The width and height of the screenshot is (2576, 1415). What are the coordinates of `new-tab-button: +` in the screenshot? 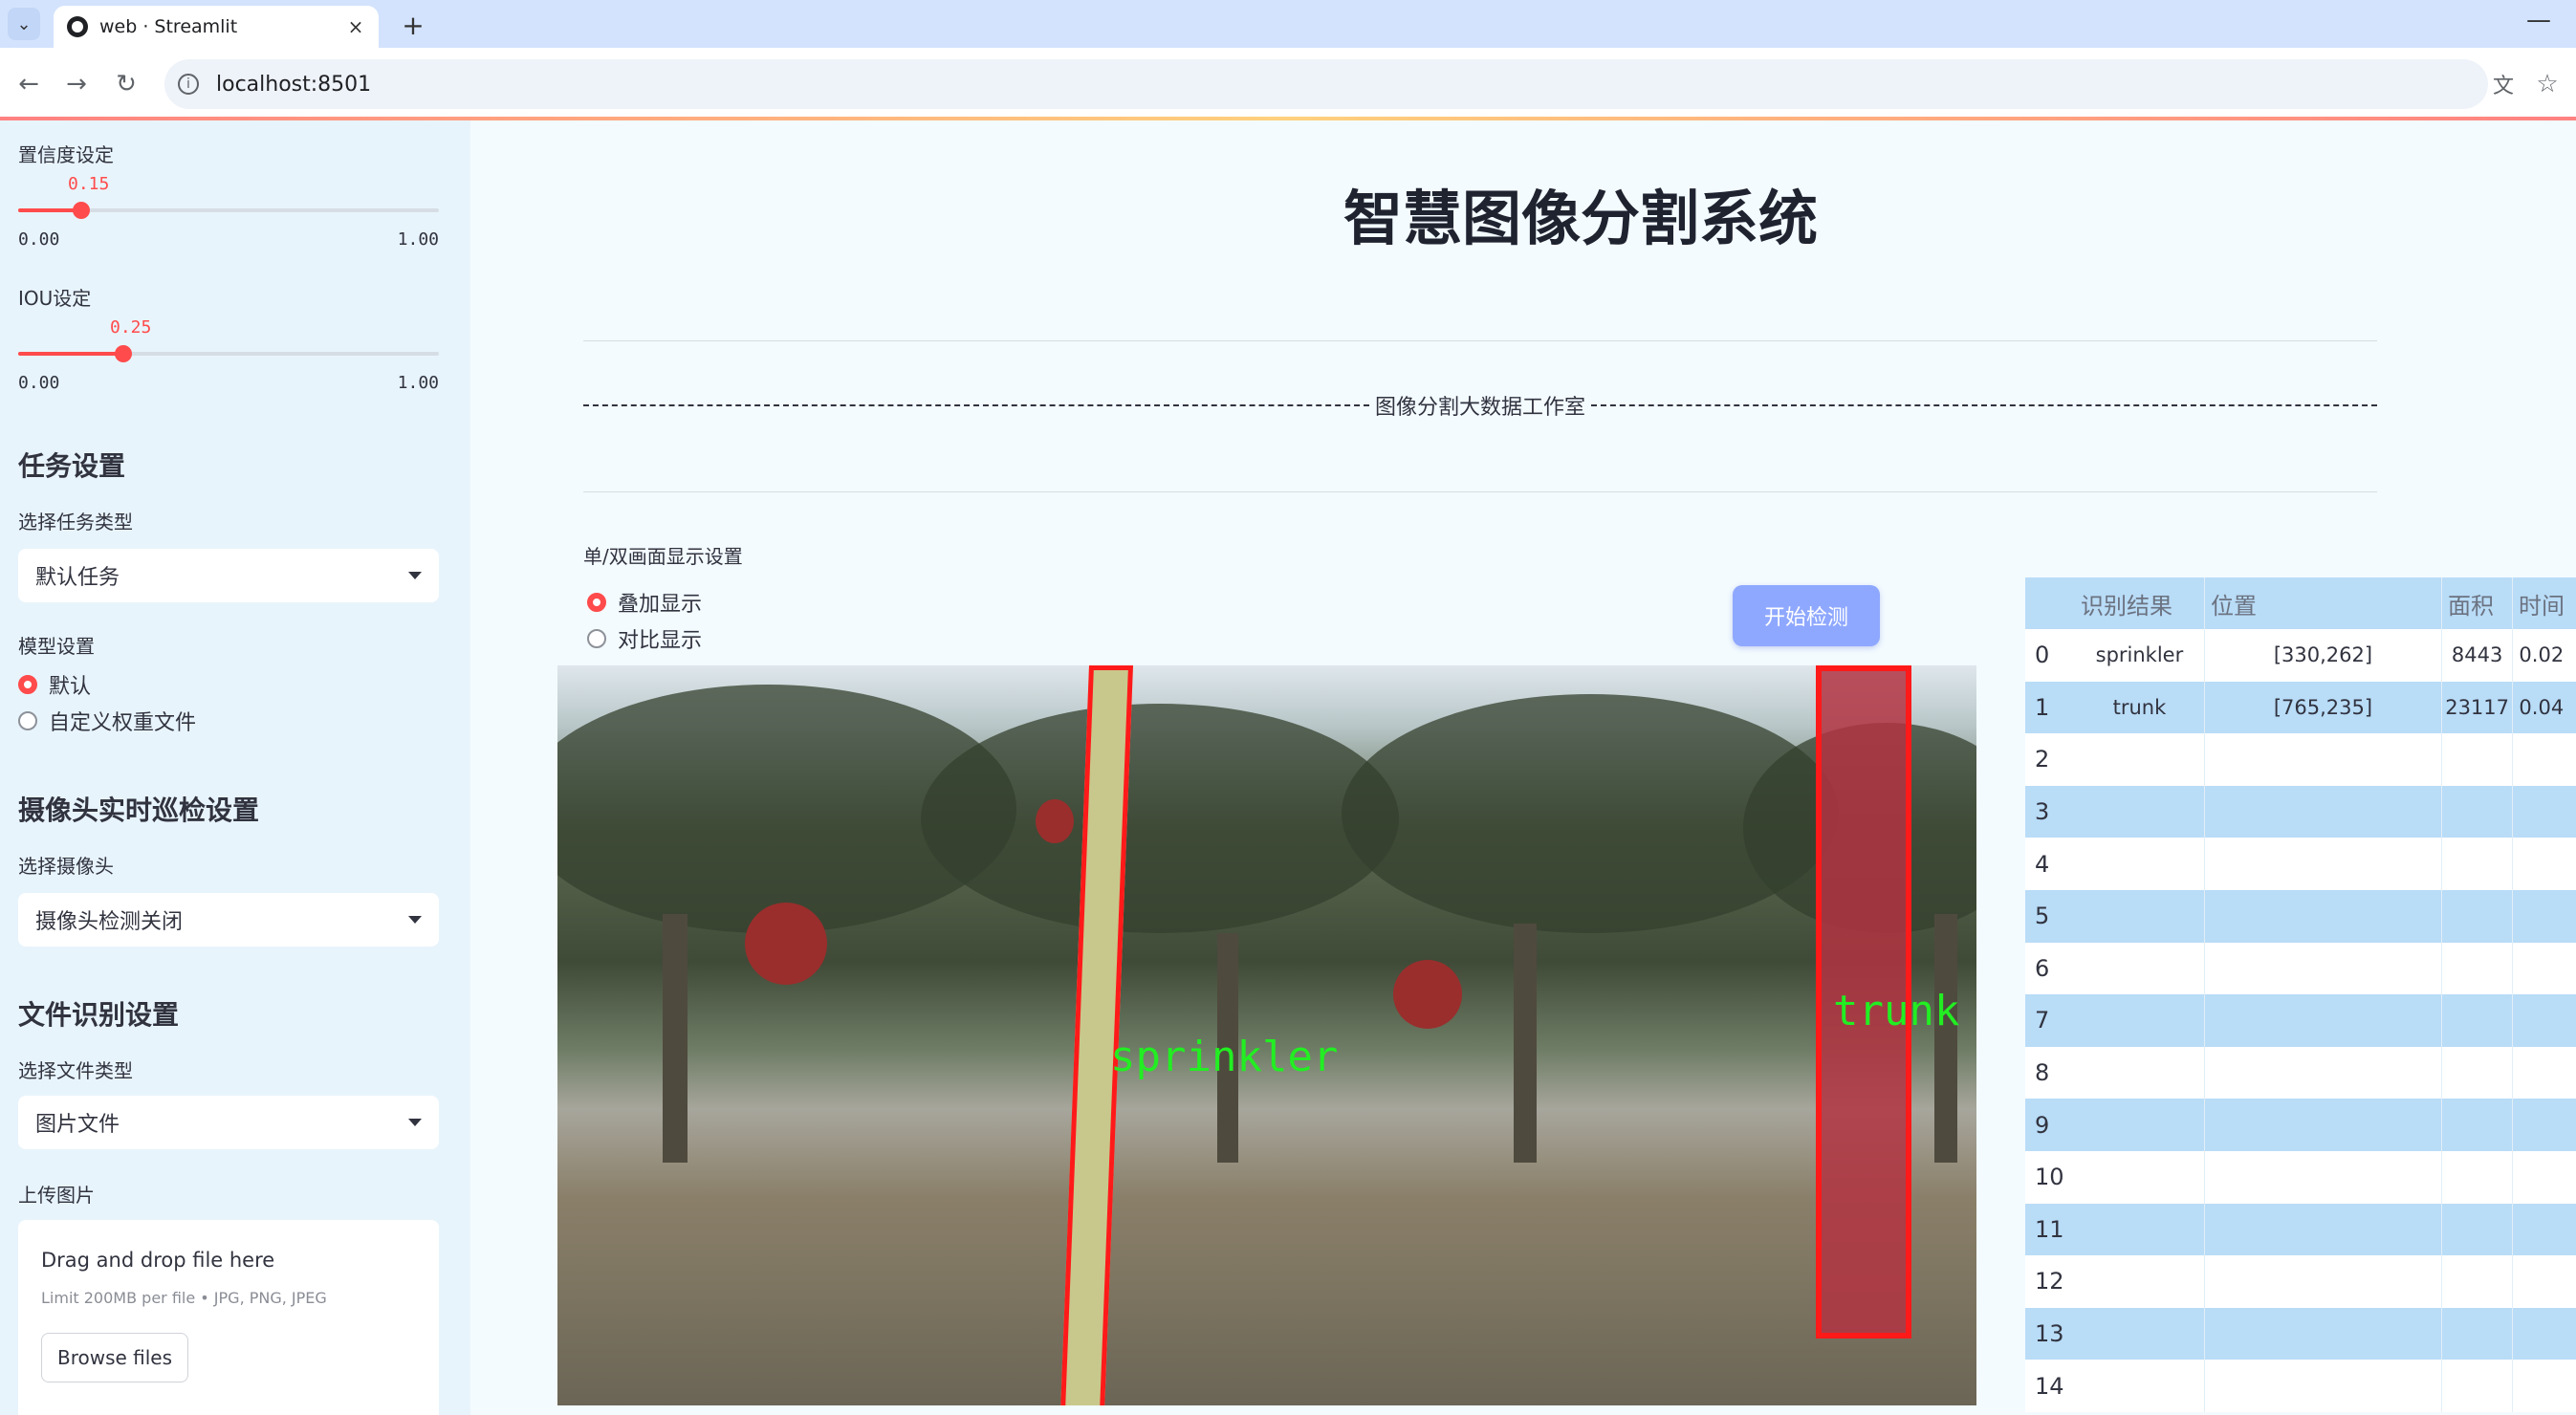 It's located at (413, 25).